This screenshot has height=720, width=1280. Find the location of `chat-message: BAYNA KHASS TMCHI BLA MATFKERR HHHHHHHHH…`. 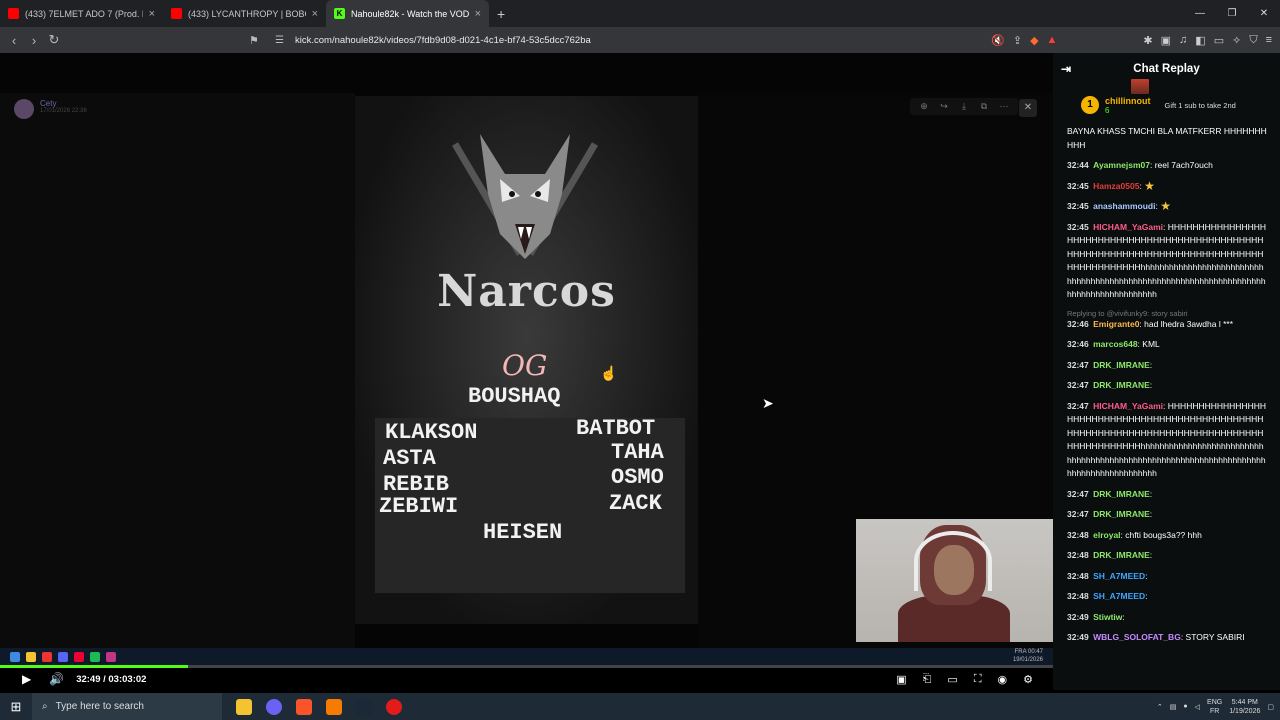

chat-message: BAYNA KHASS TMCHI BLA MATFKERR HHHHHHHHH… is located at coordinates (1167, 138).